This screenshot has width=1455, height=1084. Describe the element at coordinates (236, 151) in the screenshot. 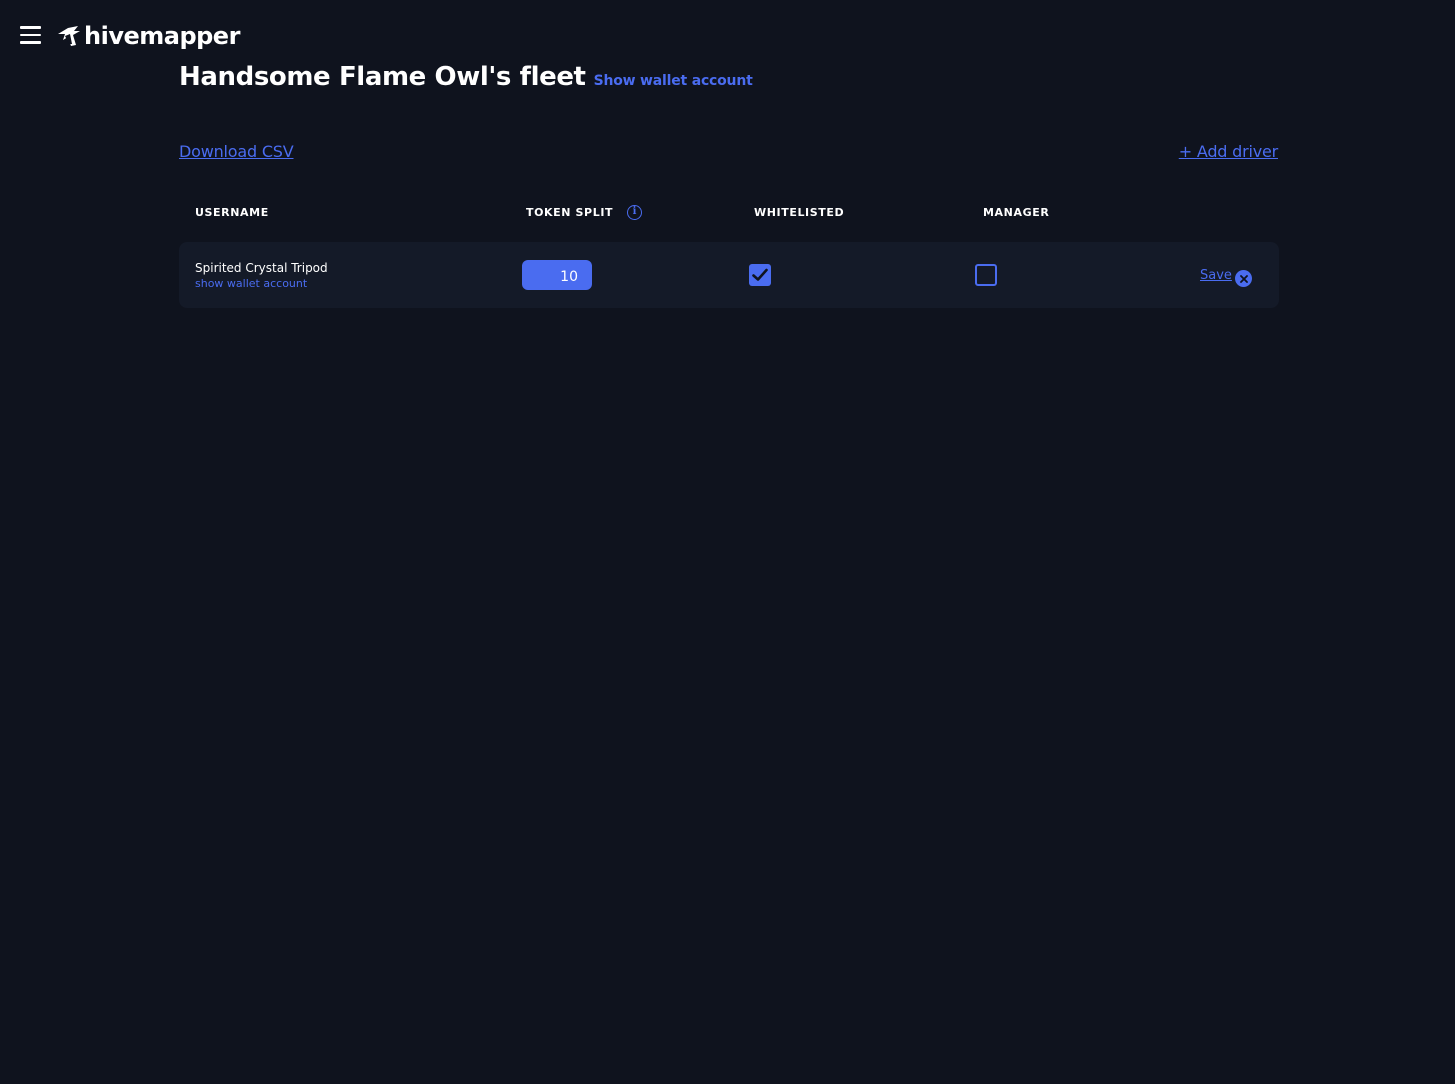

I see `download-csv-link: Download CSV` at that location.